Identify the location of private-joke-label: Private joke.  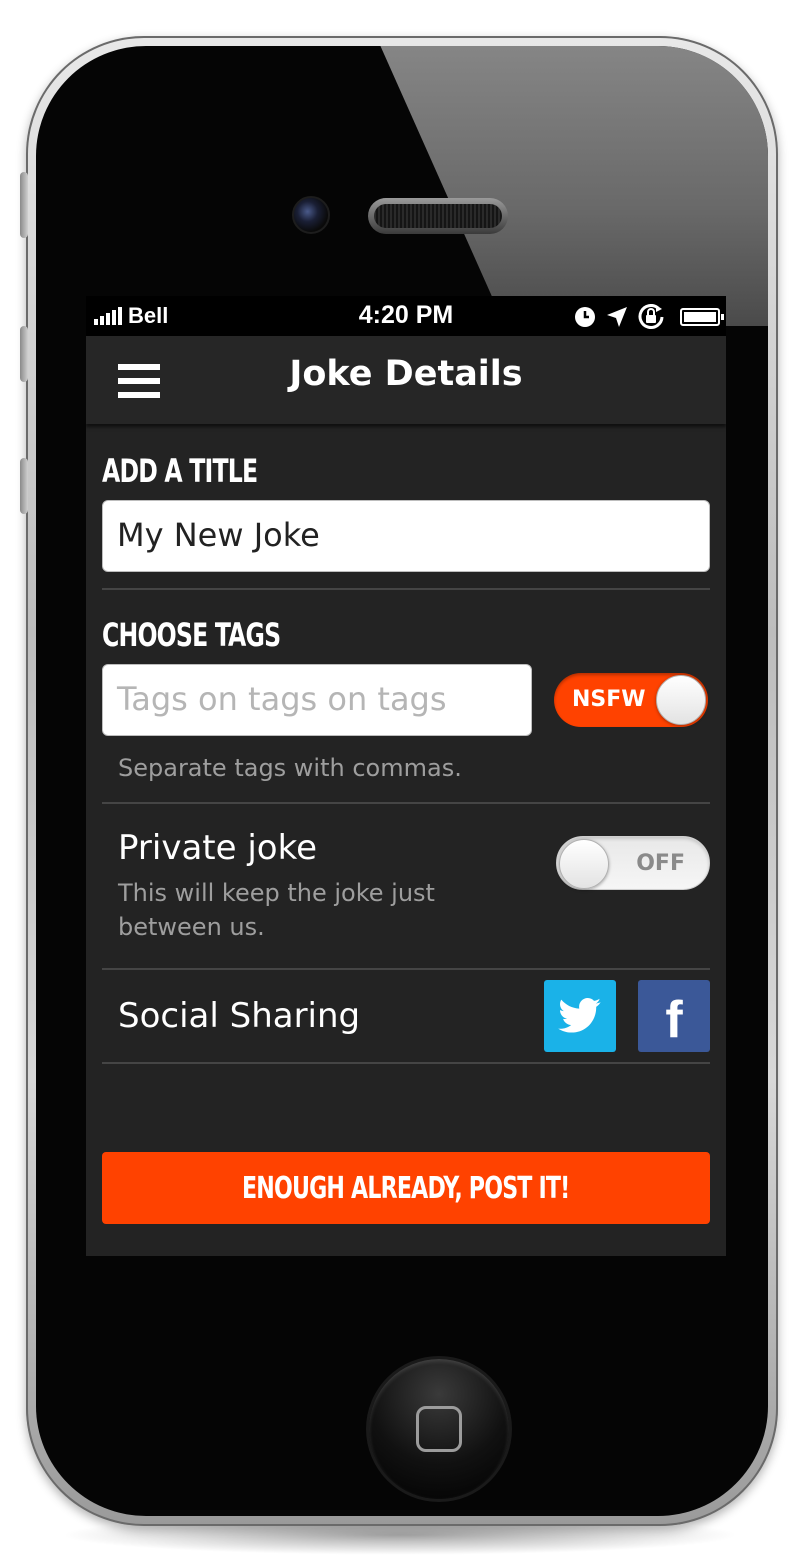
(217, 848).